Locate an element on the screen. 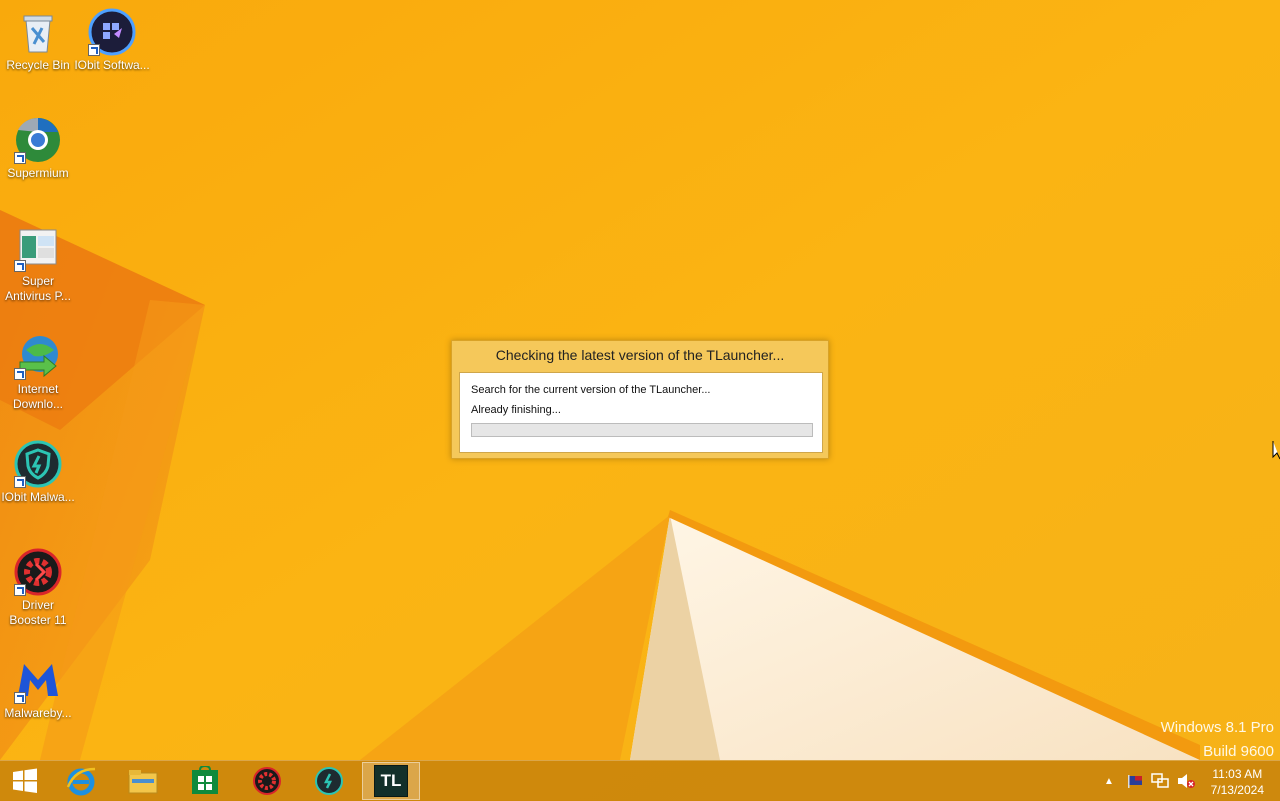  system-tray: ▲ is located at coordinates (1150, 781).